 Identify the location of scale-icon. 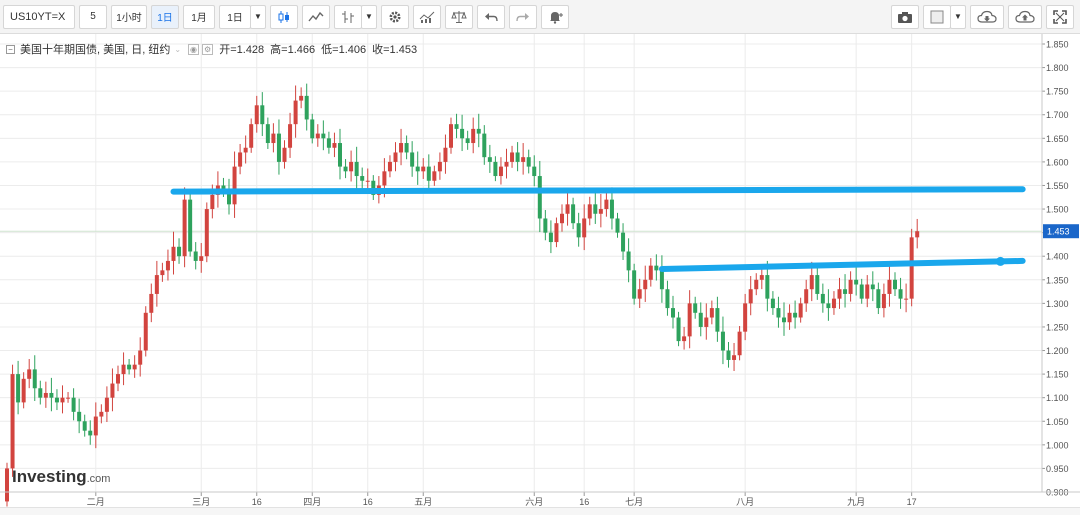
(459, 16).